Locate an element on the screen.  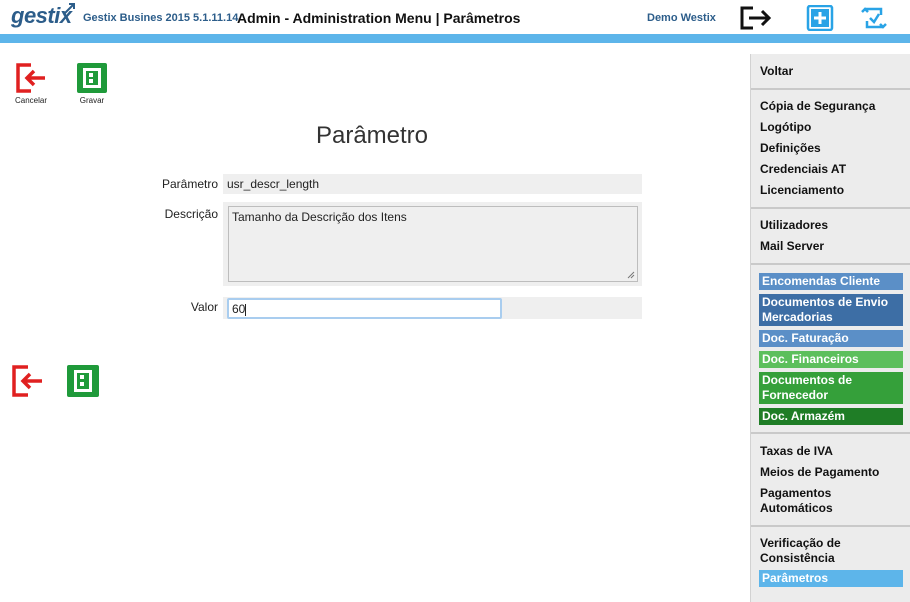
sidebar-item-supplier-documents: Documentos de Fornecedor is located at coordinates (831, 388).